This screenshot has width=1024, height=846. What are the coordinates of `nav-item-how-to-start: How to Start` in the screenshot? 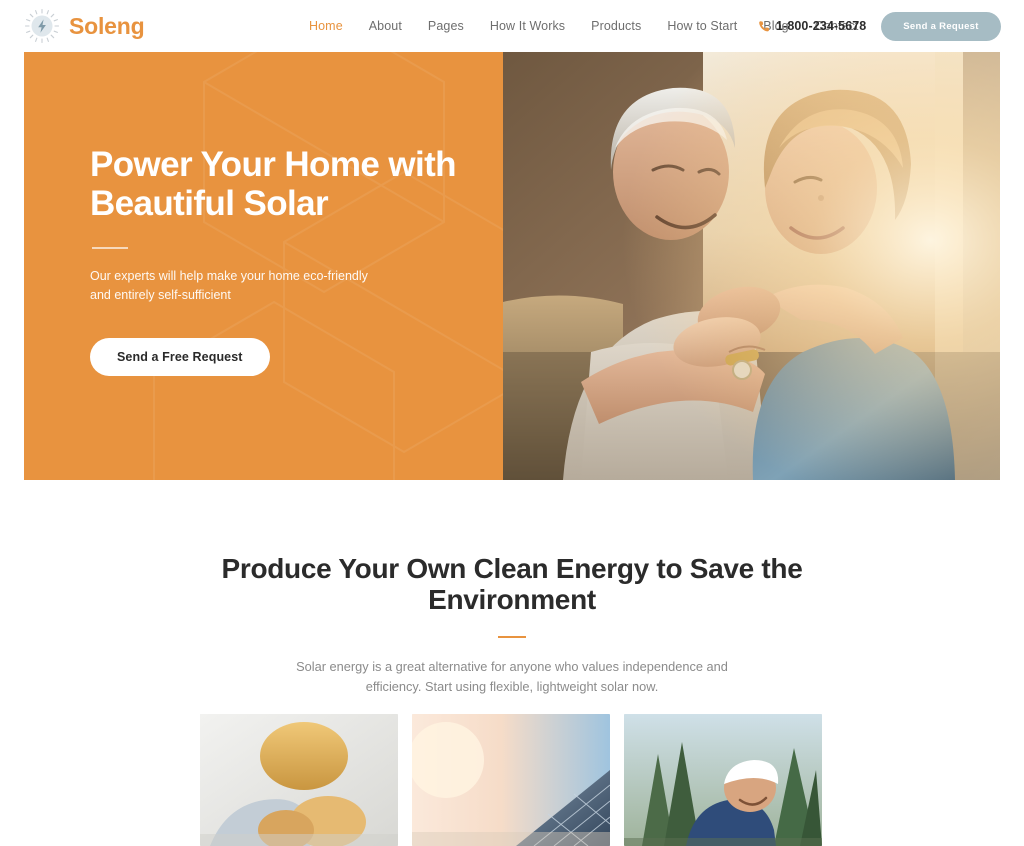 It's located at (702, 26).